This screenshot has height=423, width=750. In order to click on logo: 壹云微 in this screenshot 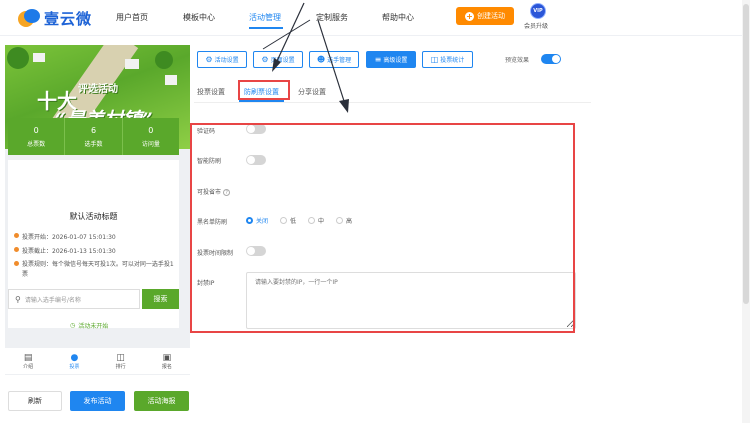, I will do `click(55, 18)`.